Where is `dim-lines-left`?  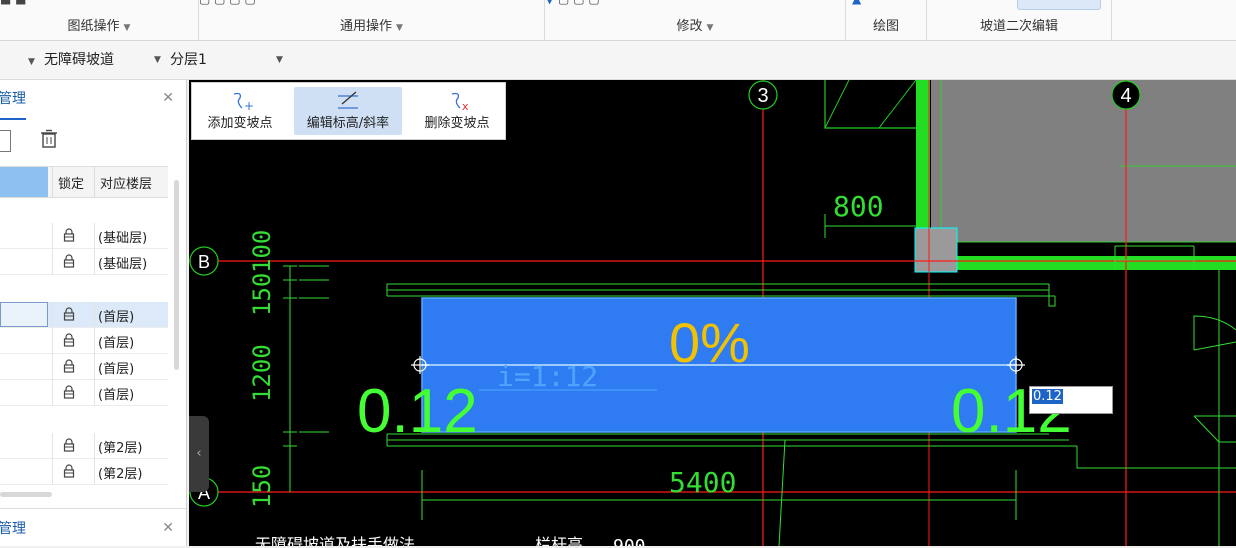
dim-lines-left is located at coordinates (306, 378).